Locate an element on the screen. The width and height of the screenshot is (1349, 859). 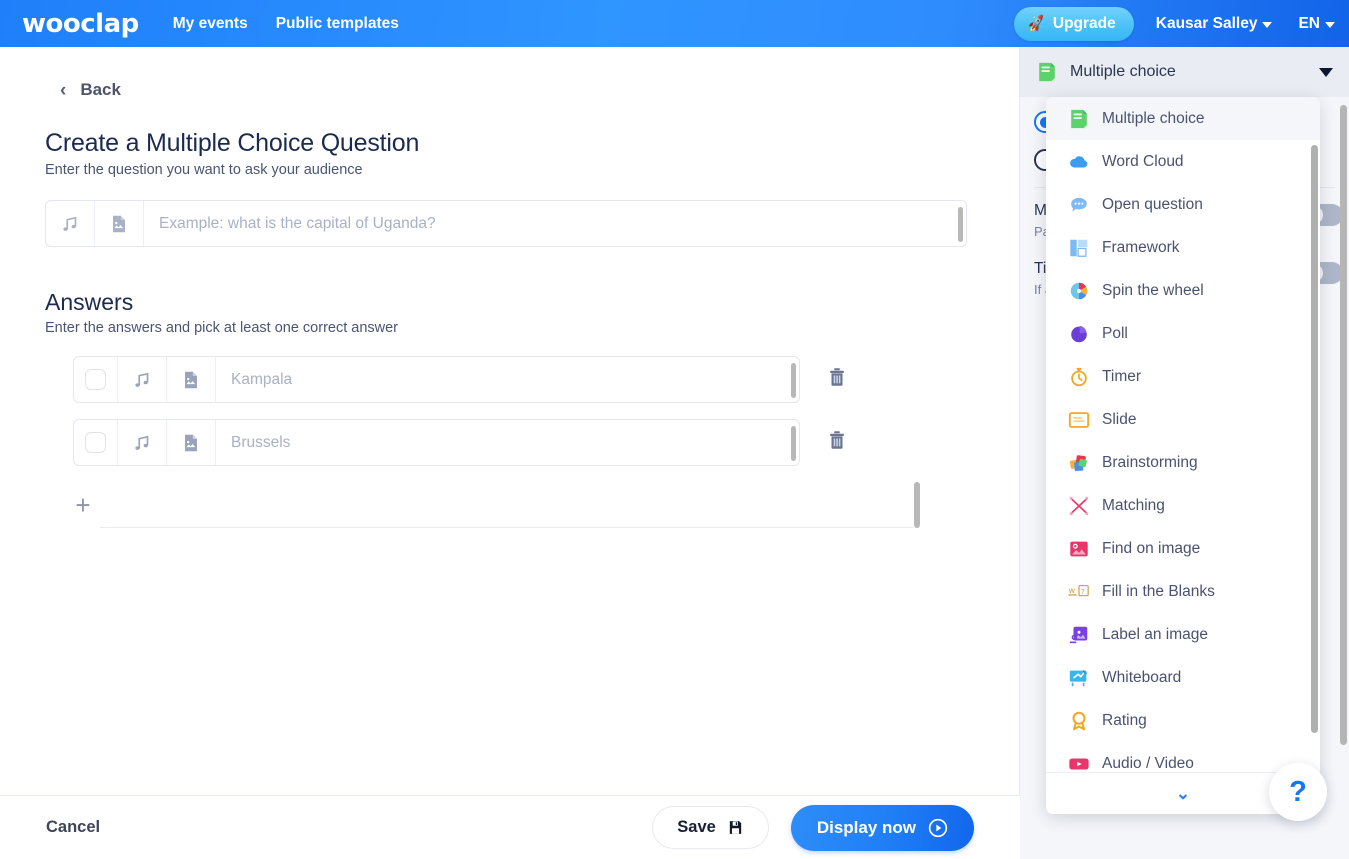
back-button: ‹ Back is located at coordinates (110, 90).